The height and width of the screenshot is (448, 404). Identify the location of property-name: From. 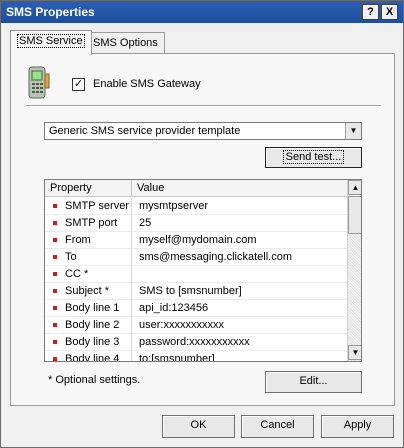
(78, 240).